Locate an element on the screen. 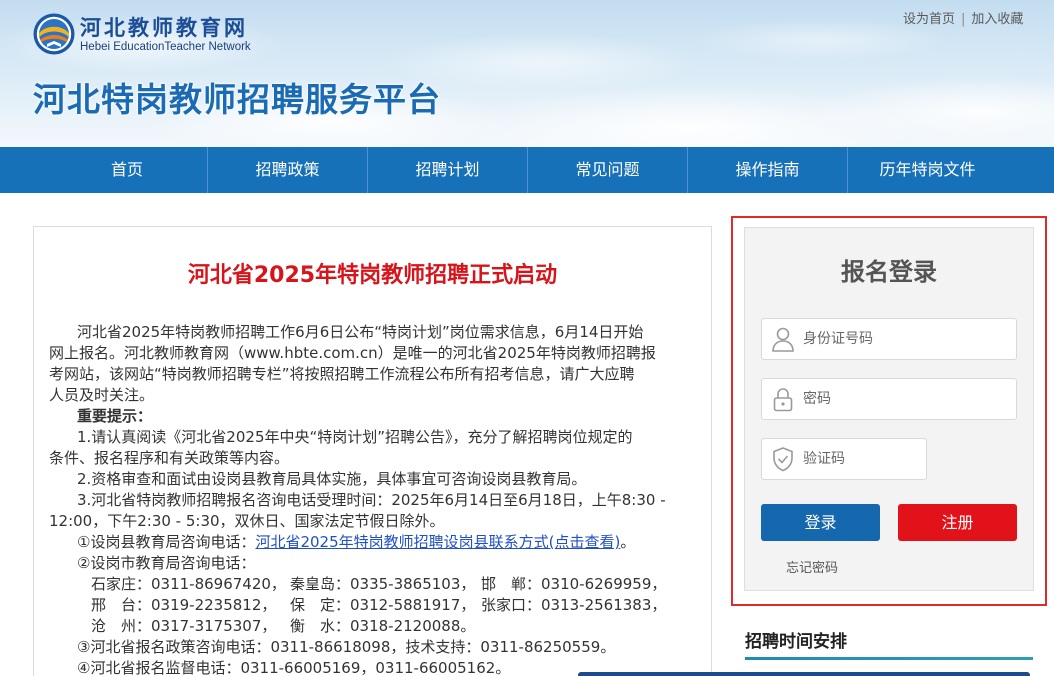 This screenshot has width=1054, height=676. city-phone: 邢 台：0319-2235812， is located at coordinates (184, 605).